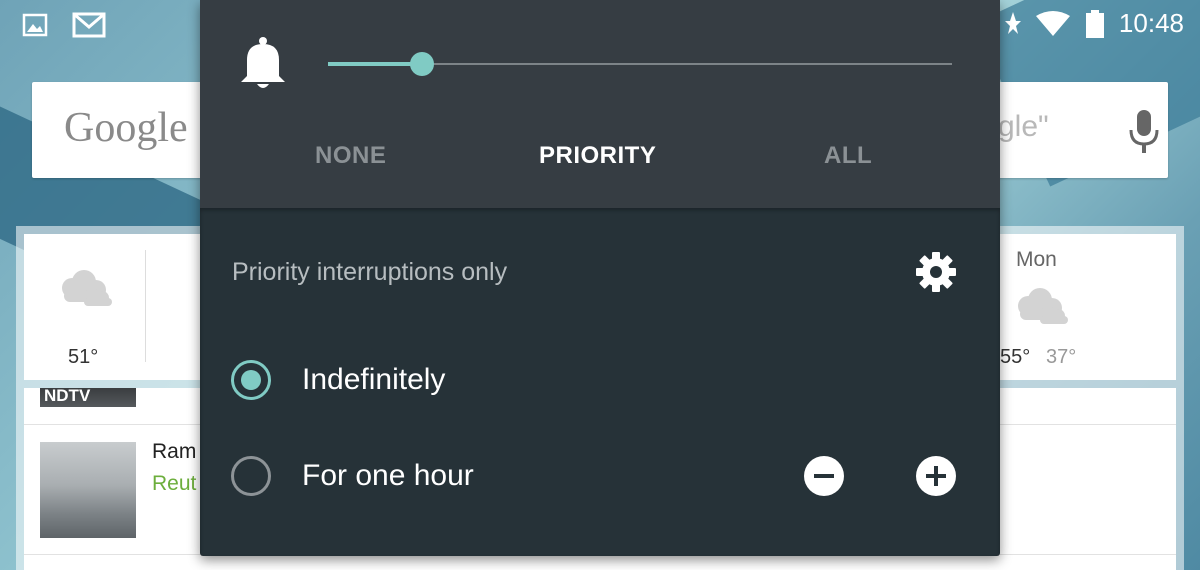  What do you see at coordinates (1144, 132) in the screenshot?
I see `mic-icon` at bounding box center [1144, 132].